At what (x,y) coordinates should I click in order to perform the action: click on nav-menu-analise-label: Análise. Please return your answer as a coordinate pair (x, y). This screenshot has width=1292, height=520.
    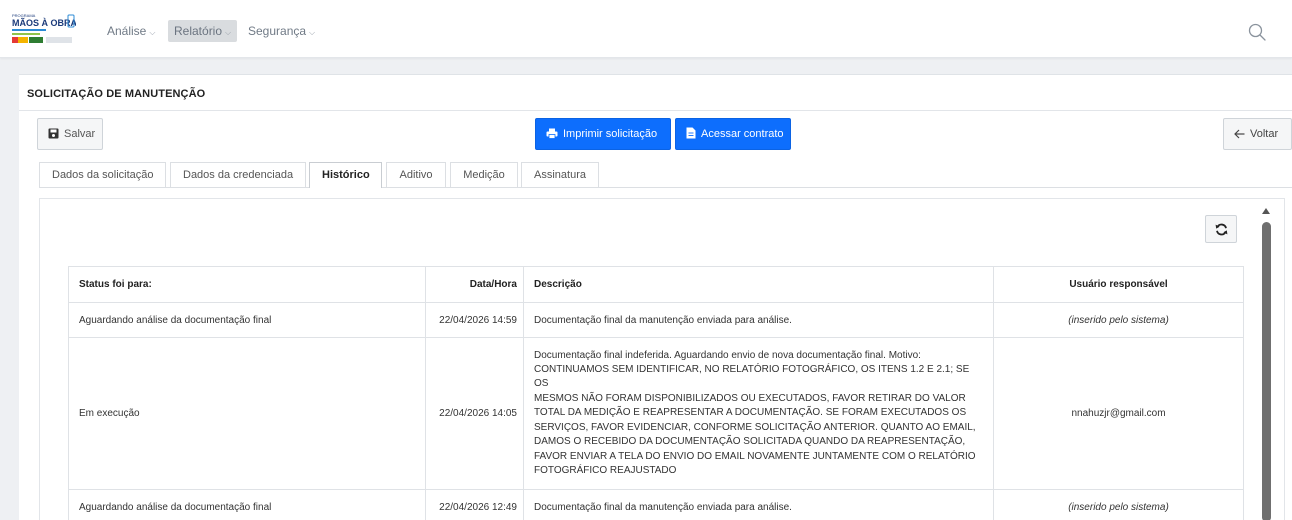
    Looking at the image, I should click on (127, 31).